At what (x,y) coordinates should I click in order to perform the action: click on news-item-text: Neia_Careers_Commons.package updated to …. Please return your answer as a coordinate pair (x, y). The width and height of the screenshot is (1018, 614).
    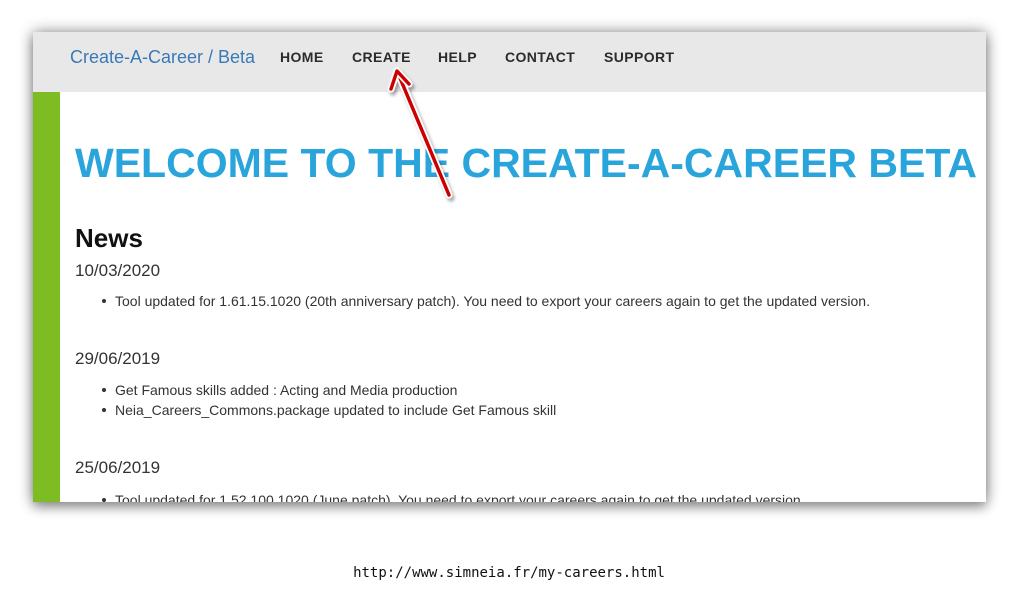
    Looking at the image, I should click on (336, 410).